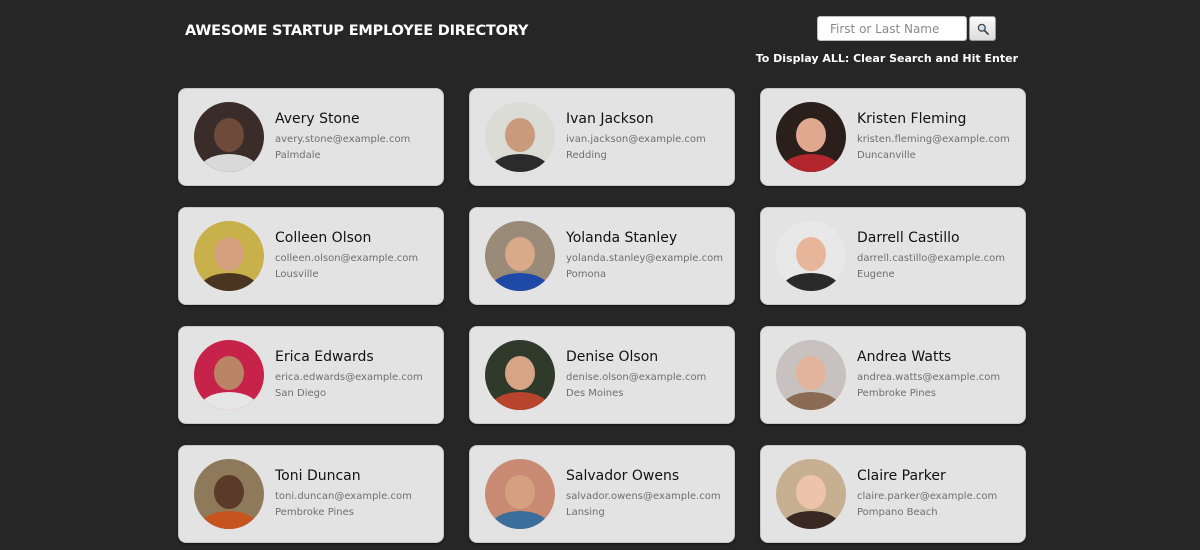  I want to click on employee-email: ivan.jackson@example.com, so click(636, 139).